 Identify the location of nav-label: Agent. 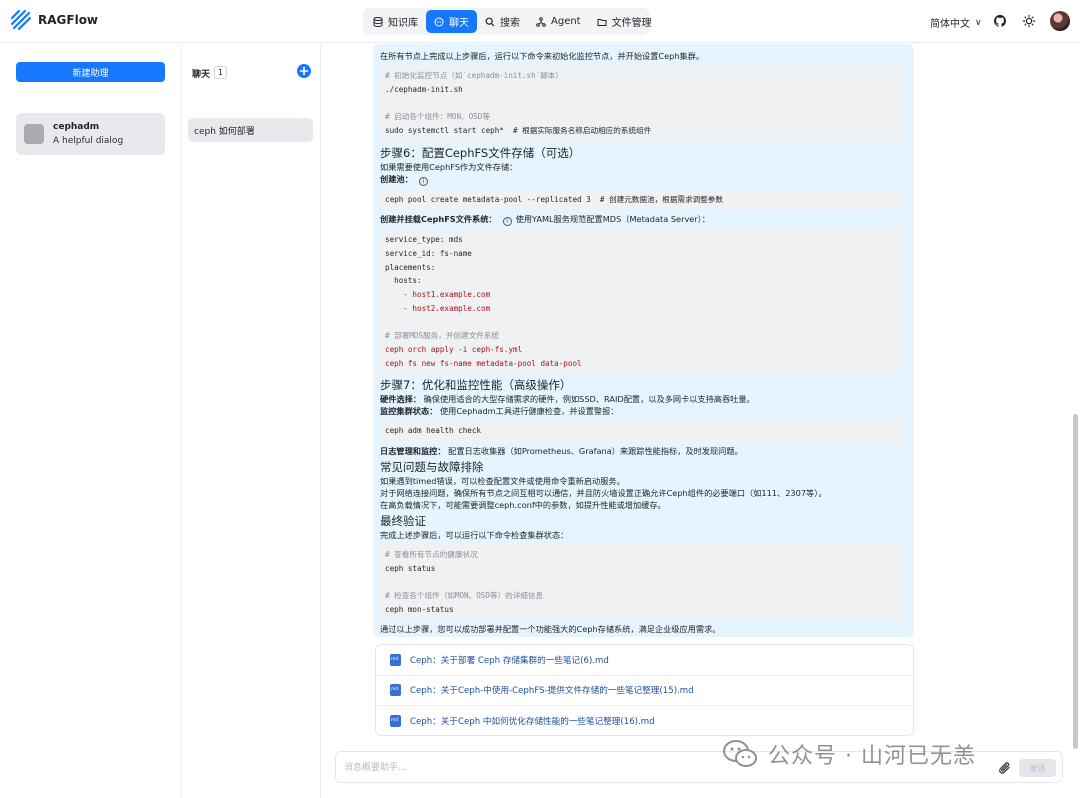
(566, 21).